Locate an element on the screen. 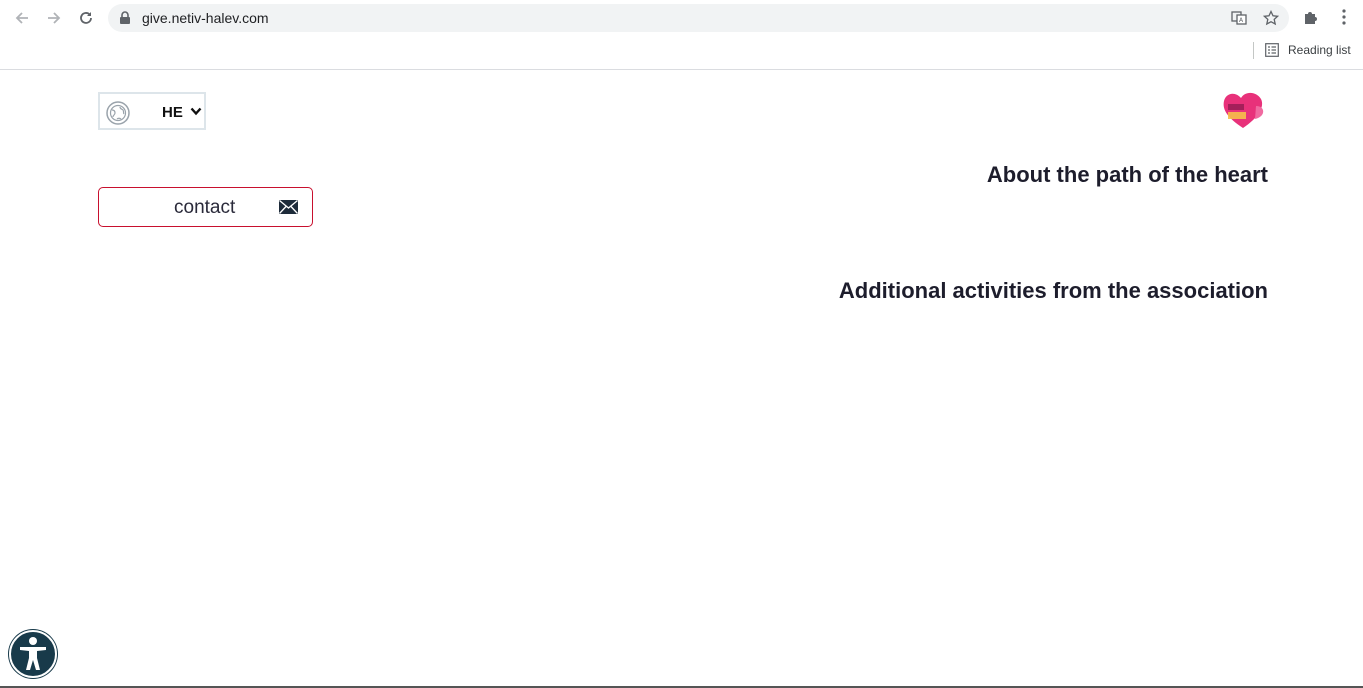 This screenshot has width=1363, height=688. back-arrow-icon is located at coordinates (21, 18).